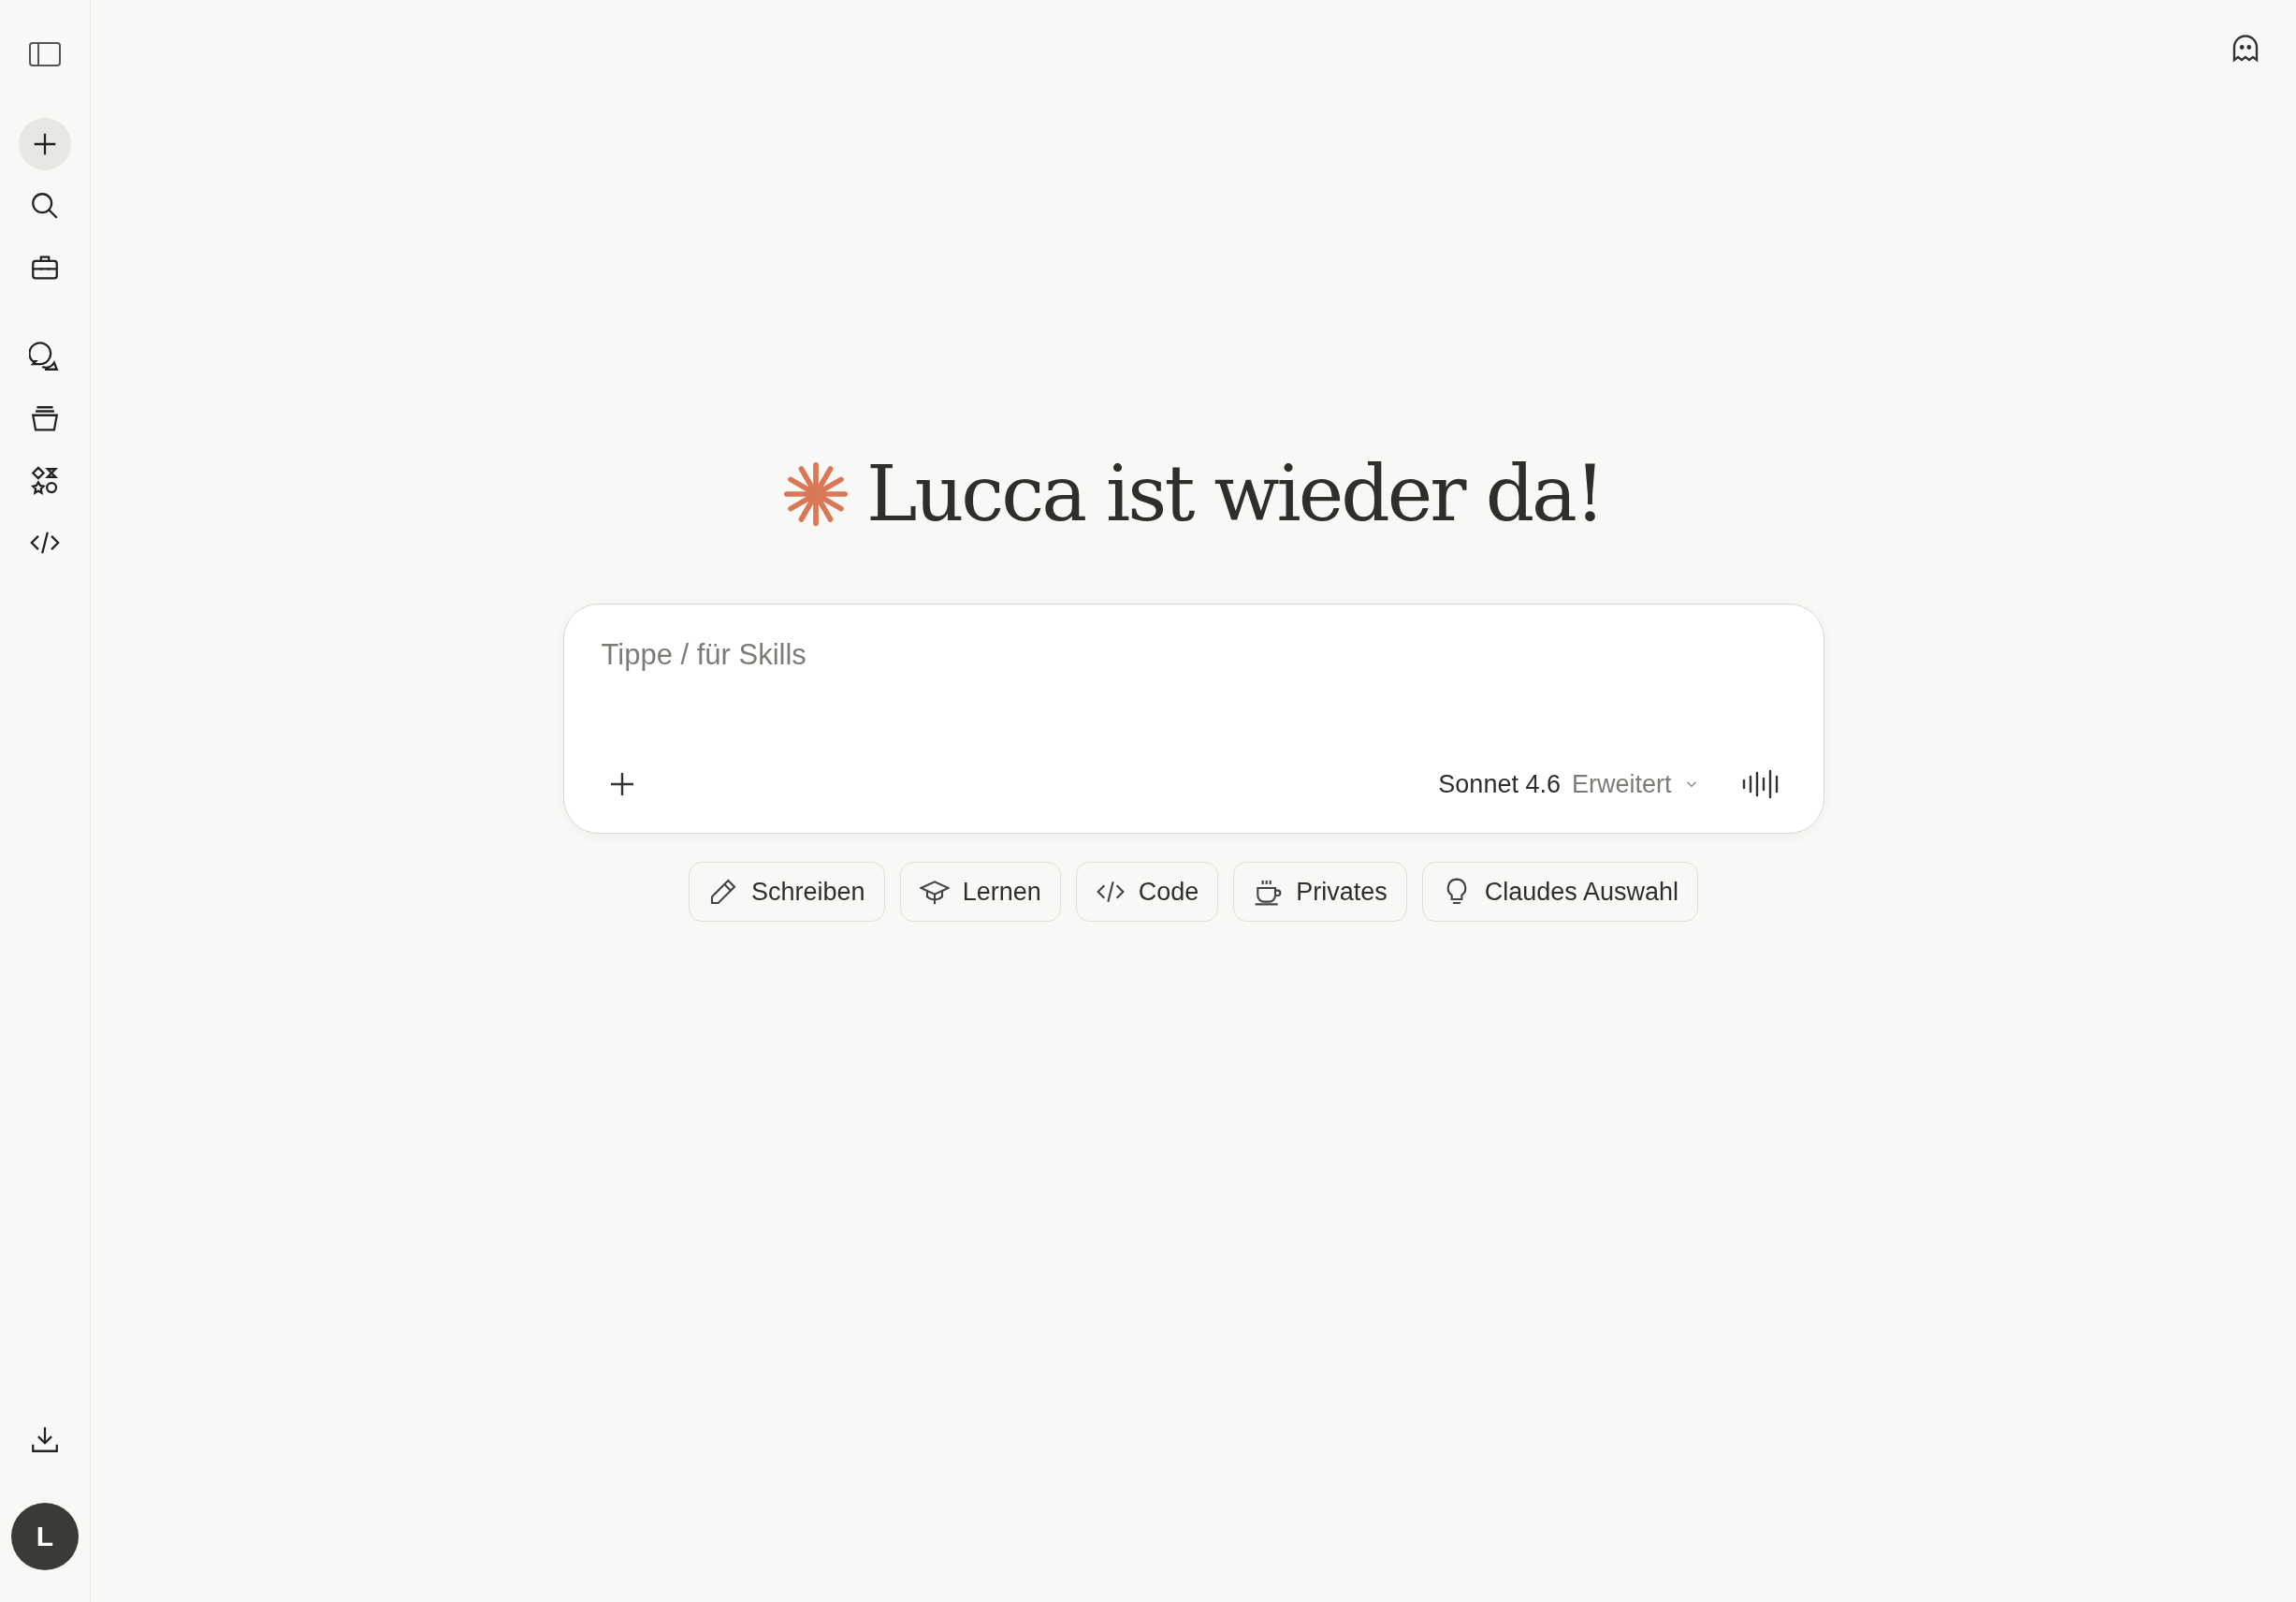 This screenshot has height=1602, width=2296. What do you see at coordinates (45, 357) in the screenshot?
I see `chat-bubbles-icon` at bounding box center [45, 357].